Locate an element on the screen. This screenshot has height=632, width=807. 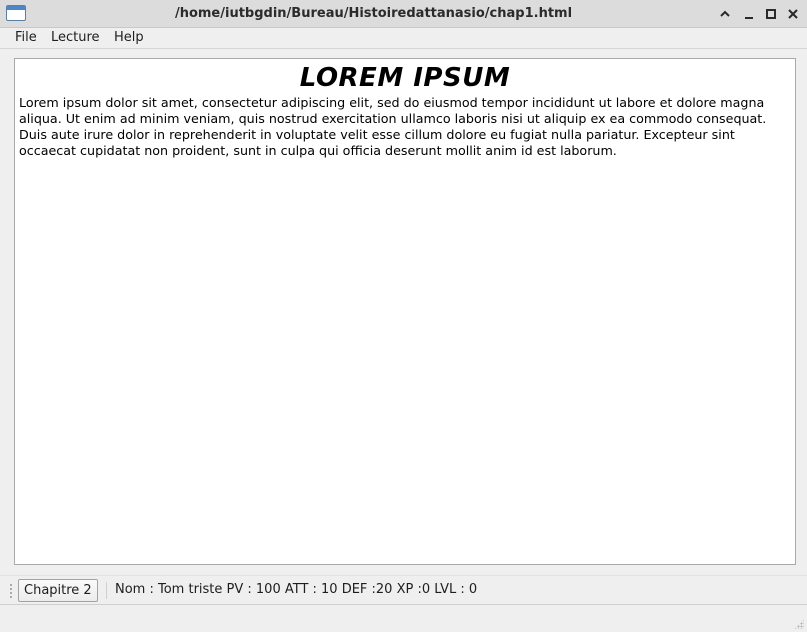
minimize-icon is located at coordinates (749, 14).